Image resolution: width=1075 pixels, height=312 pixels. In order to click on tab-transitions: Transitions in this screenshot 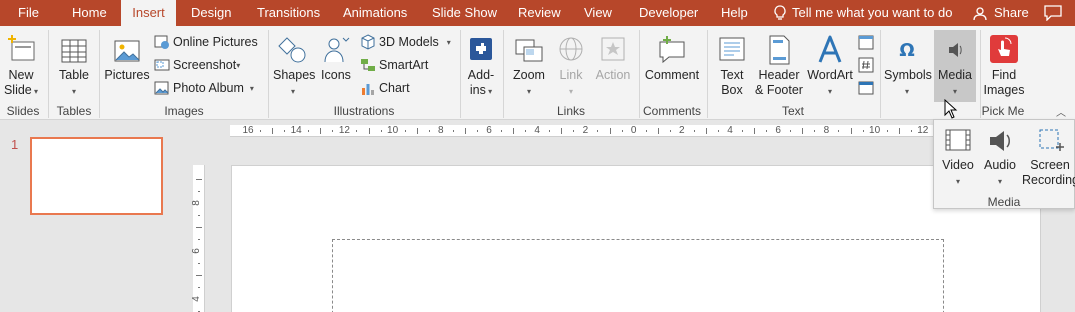, I will do `click(288, 13)`.